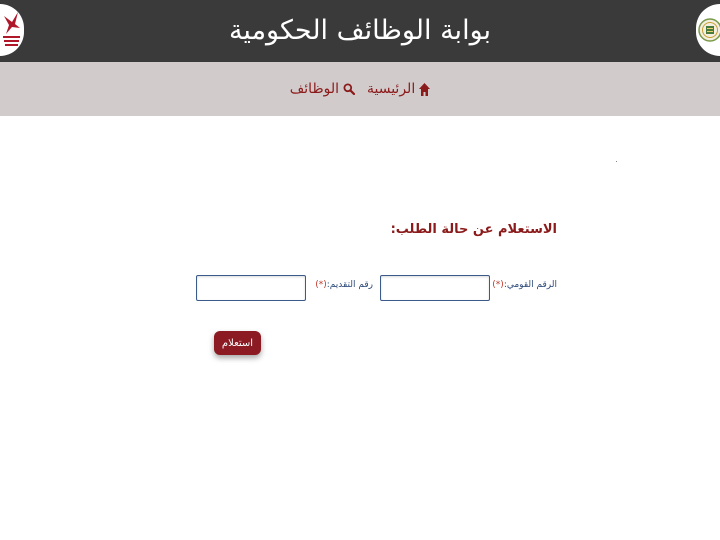 This screenshot has height=540, width=720. I want to click on header-bar: بوابة الوظائف الحكومية, so click(360, 31).